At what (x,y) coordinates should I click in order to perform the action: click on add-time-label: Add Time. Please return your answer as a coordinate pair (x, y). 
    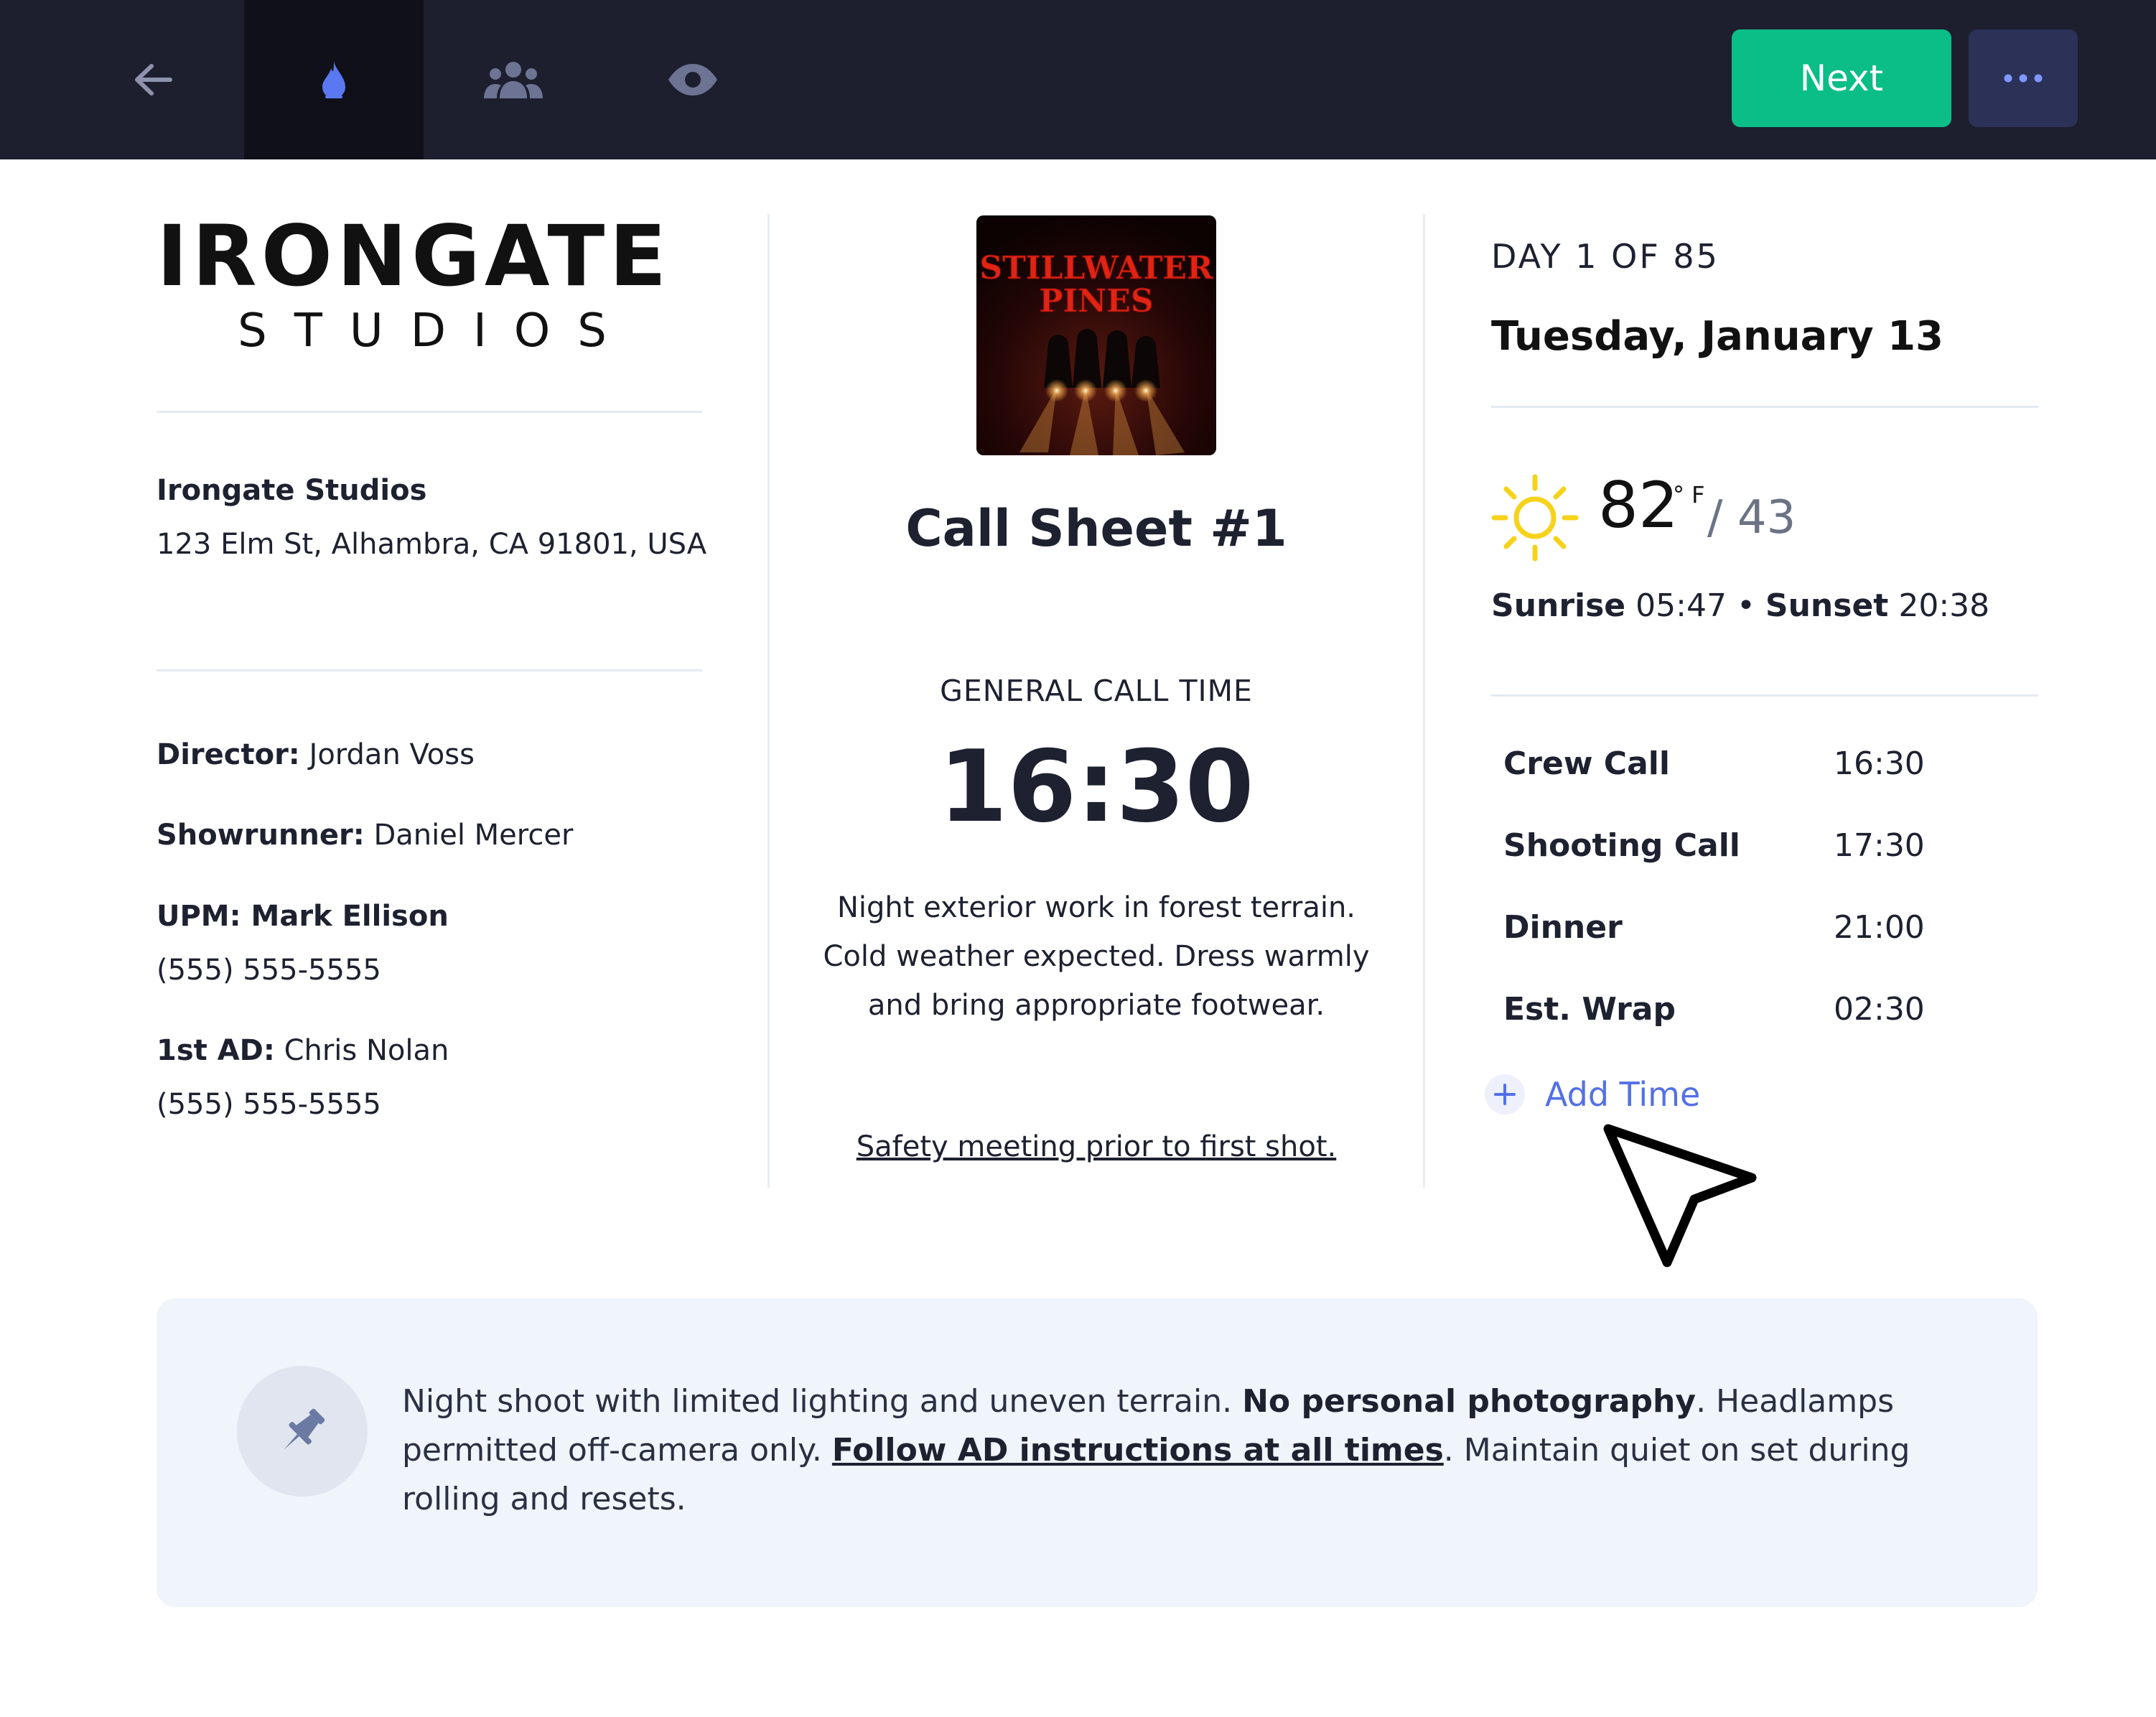
    Looking at the image, I should click on (1623, 1094).